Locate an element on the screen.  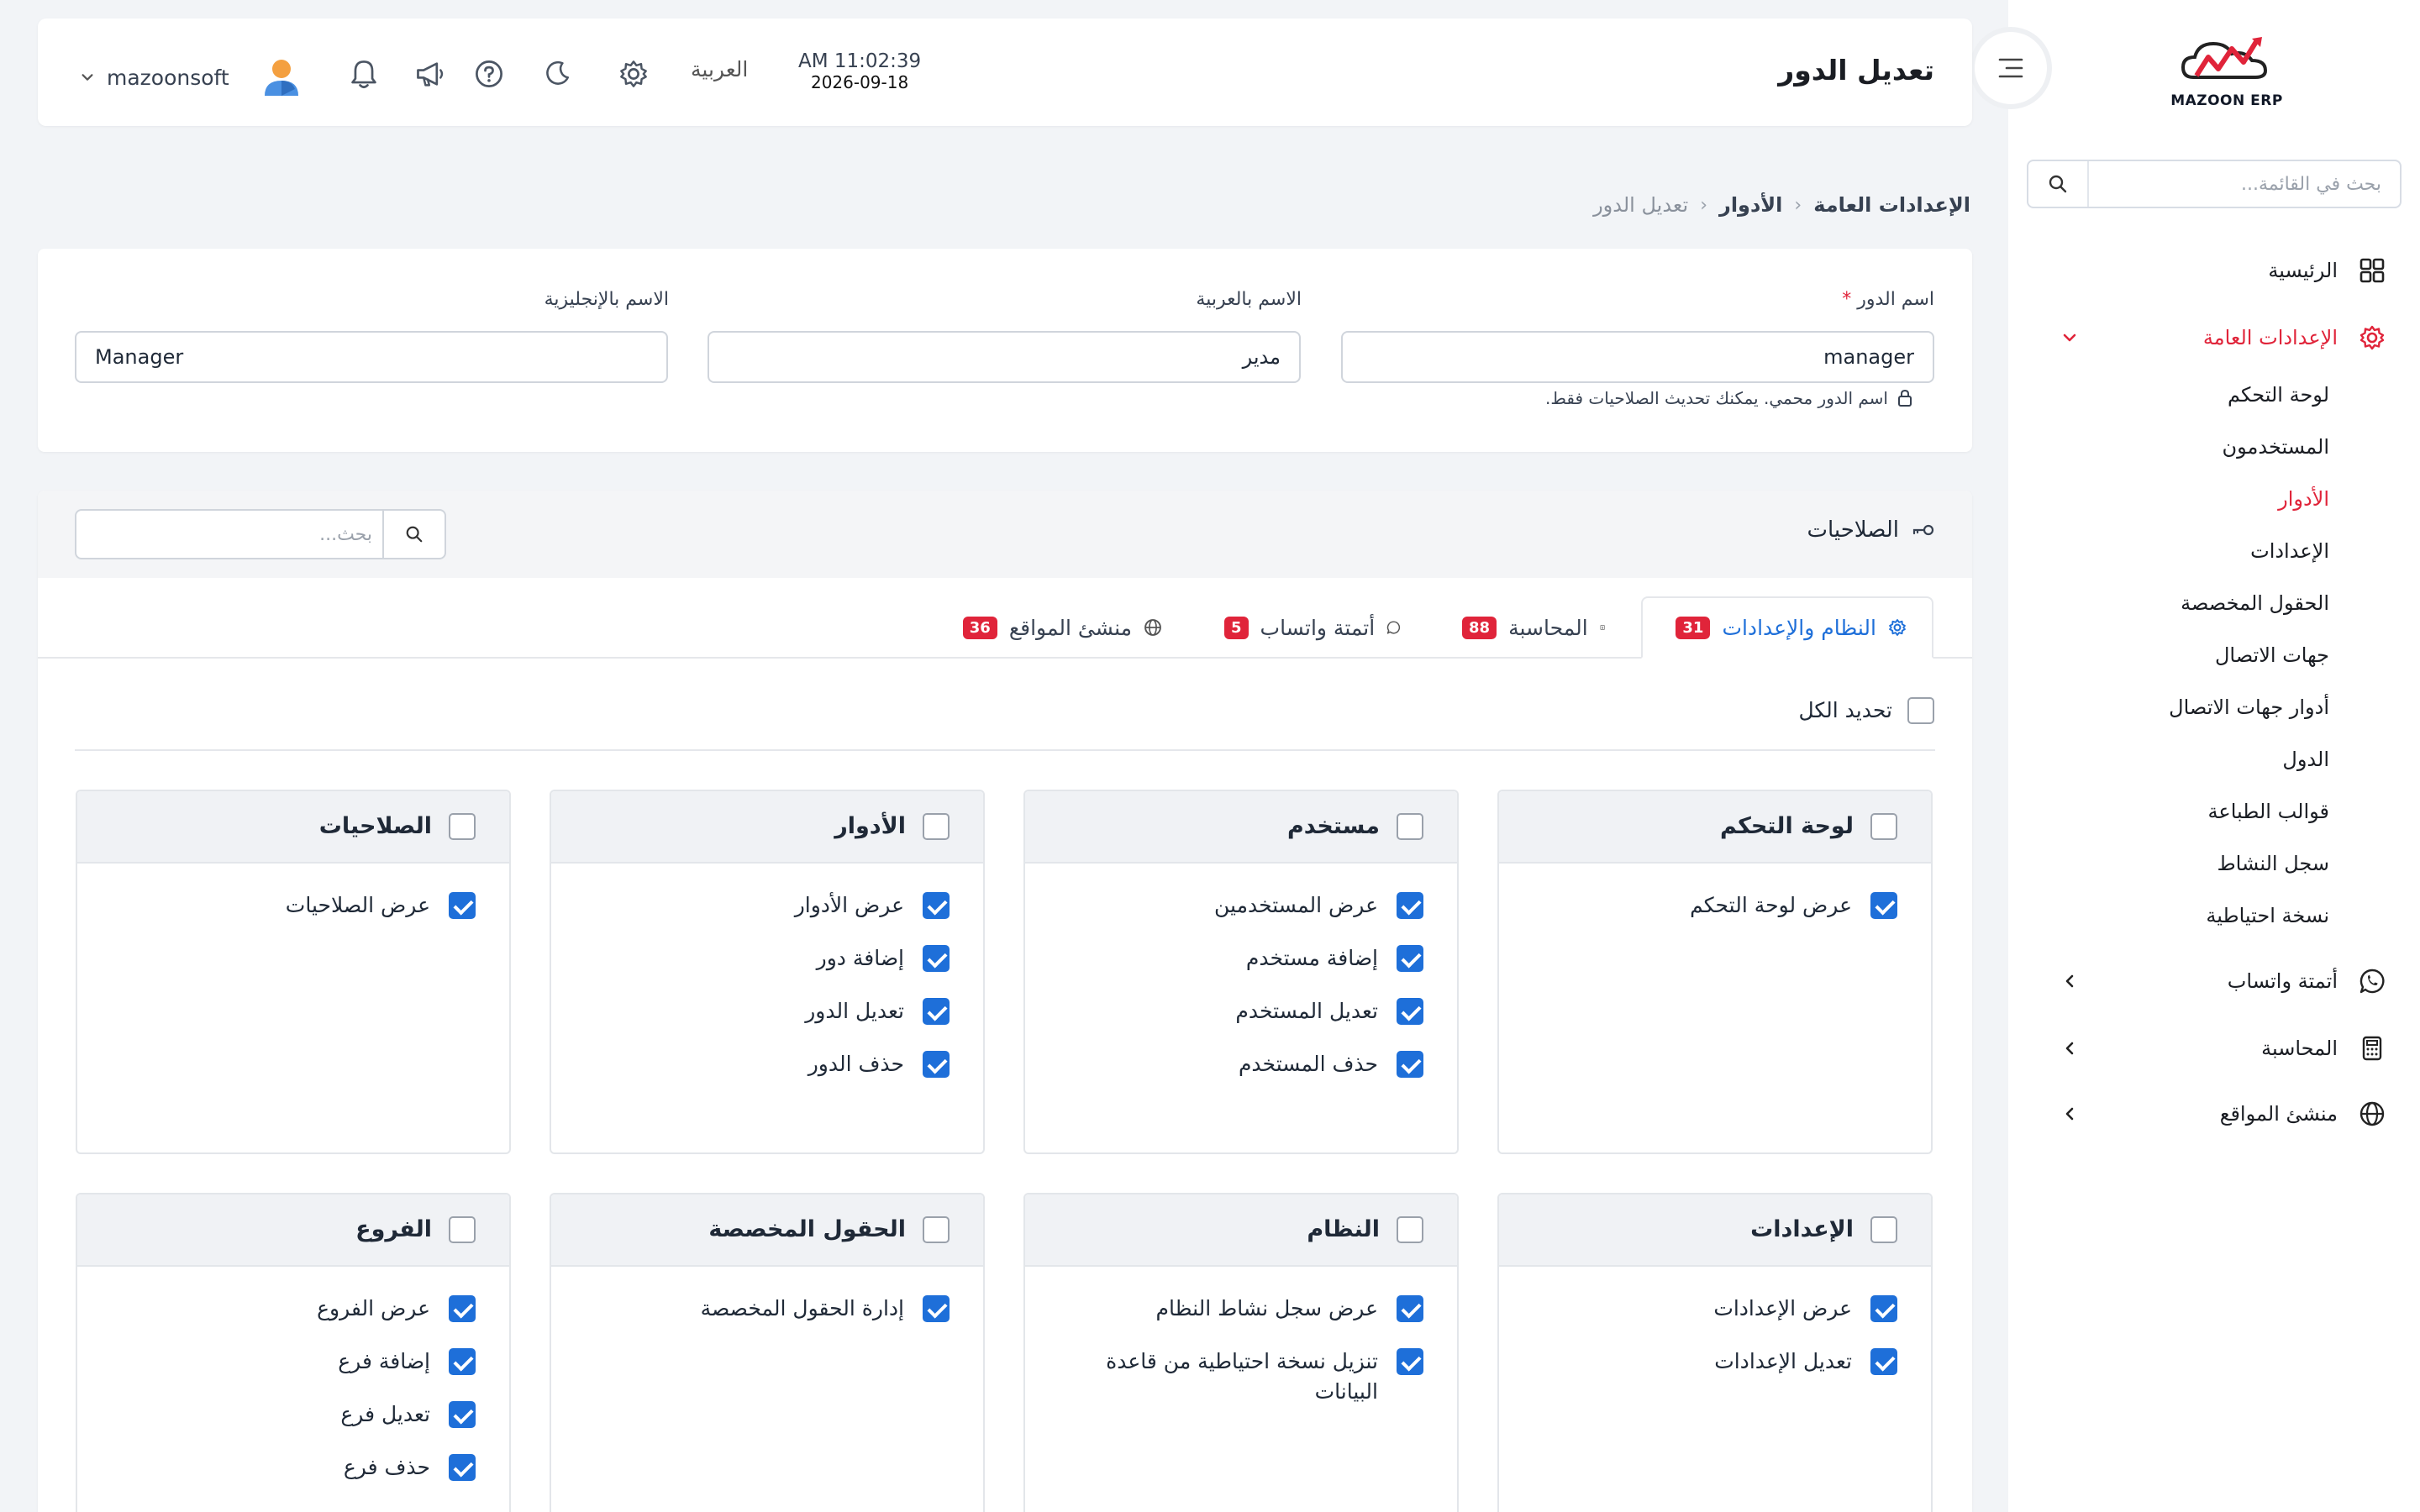
dark-mode-button is located at coordinates (557, 73).